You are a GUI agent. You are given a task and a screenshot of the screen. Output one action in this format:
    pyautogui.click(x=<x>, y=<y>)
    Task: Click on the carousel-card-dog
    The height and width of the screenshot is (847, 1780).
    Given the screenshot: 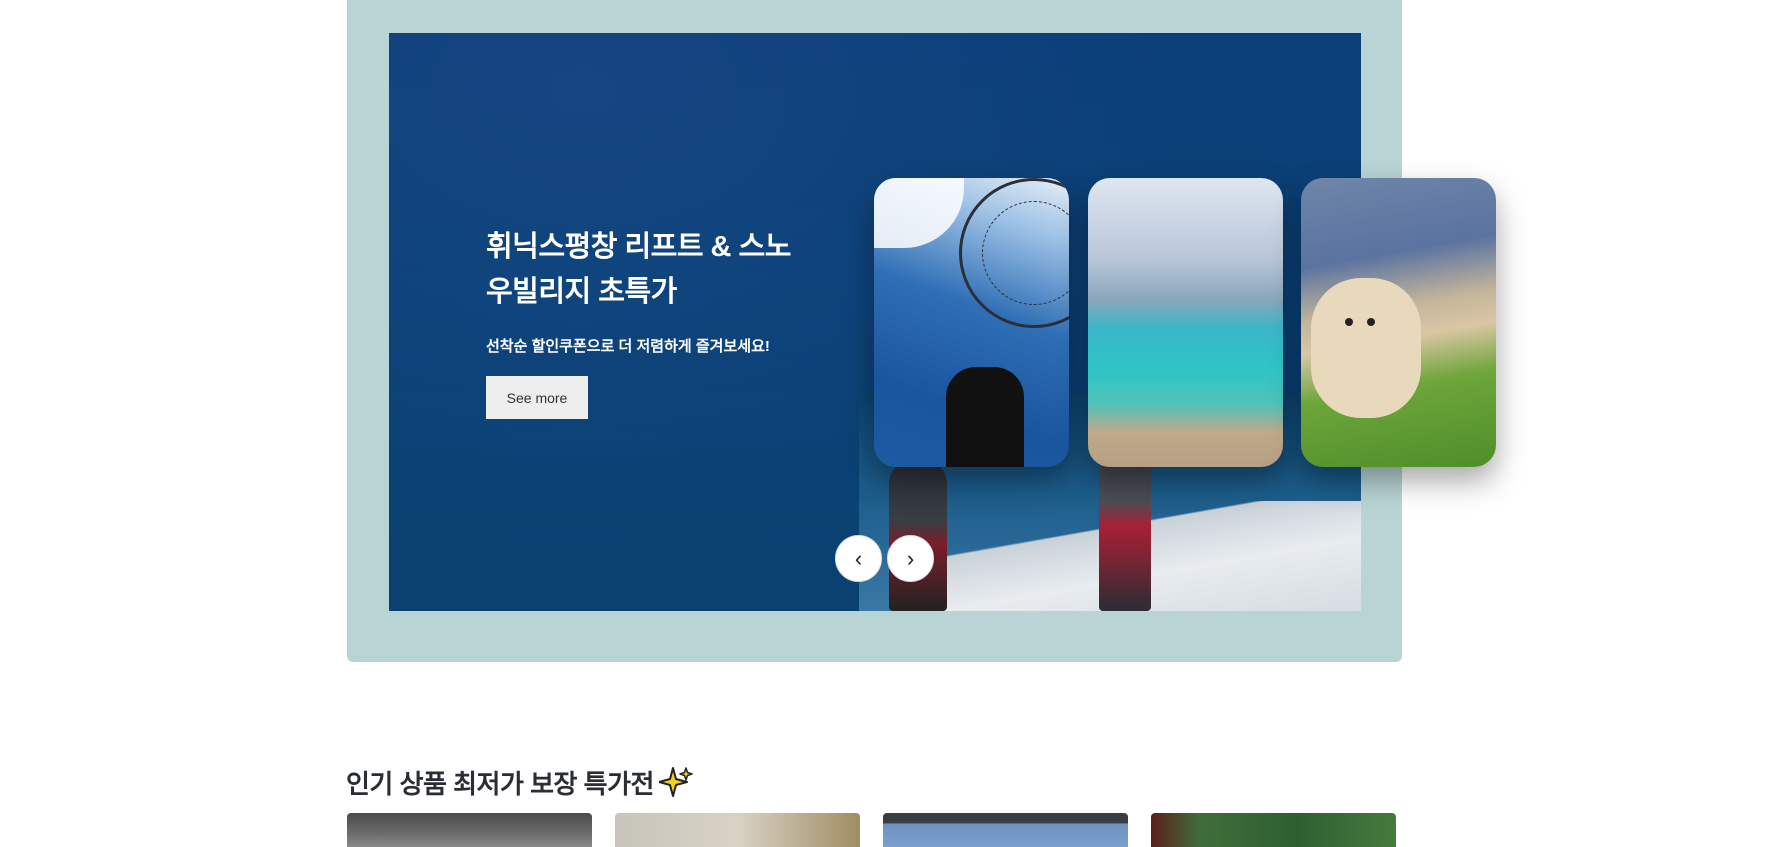 What is the action you would take?
    pyautogui.click(x=1398, y=322)
    